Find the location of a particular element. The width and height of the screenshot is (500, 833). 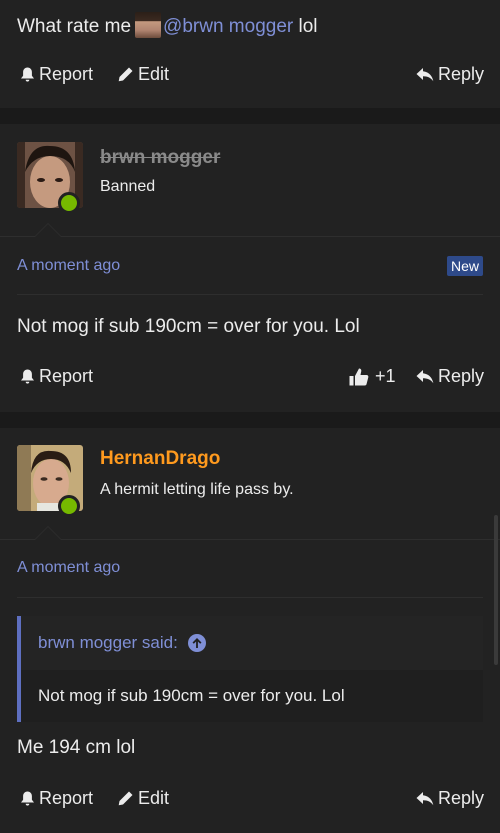

quote-header: brwn mogger said: is located at coordinates (252, 643).